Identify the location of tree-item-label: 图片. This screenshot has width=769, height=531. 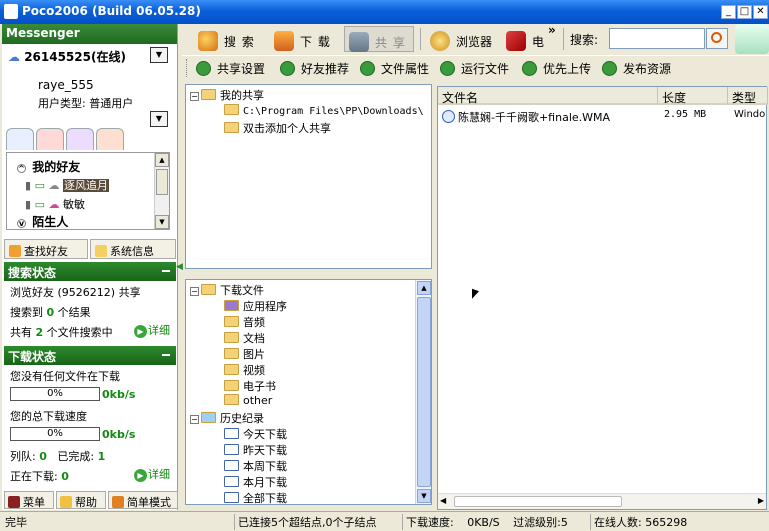
(254, 354).